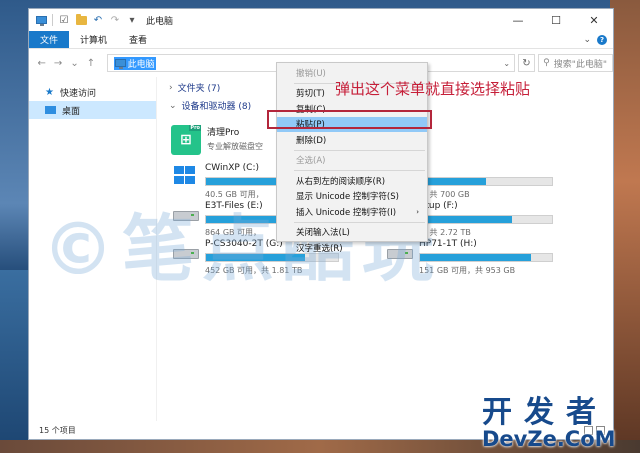 Image resolution: width=640 pixels, height=453 pixels. What do you see at coordinates (594, 20) in the screenshot?
I see `close-button: ✕` at bounding box center [594, 20].